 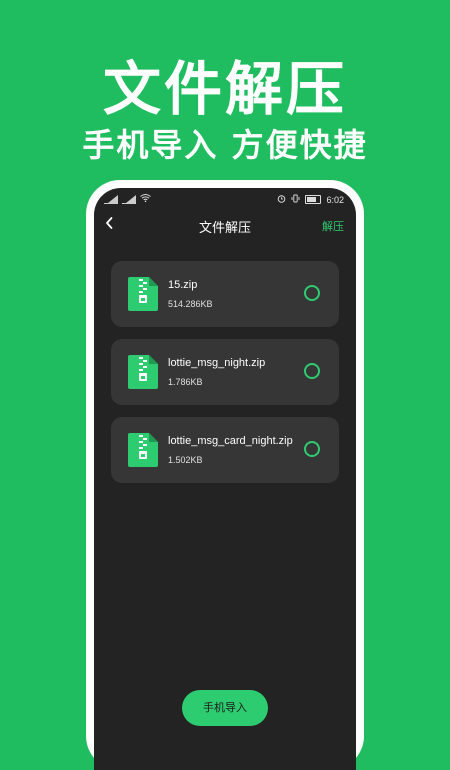 I want to click on file-item: lottie_msg_card_night.zip 1.502KB, so click(x=225, y=450).